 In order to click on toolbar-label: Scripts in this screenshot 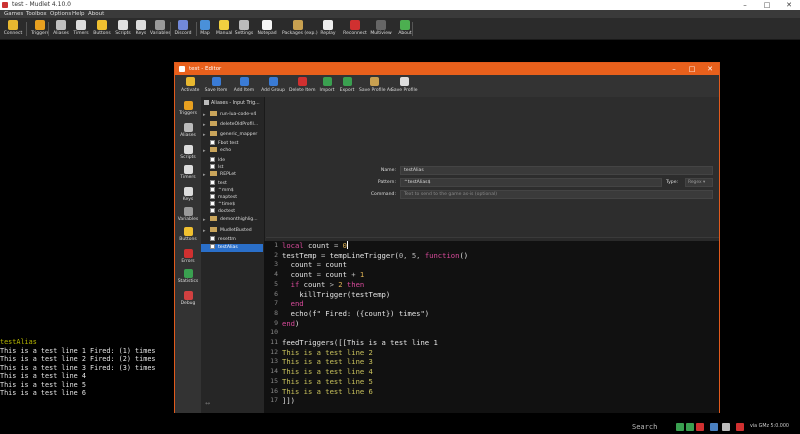, I will do `click(123, 33)`.